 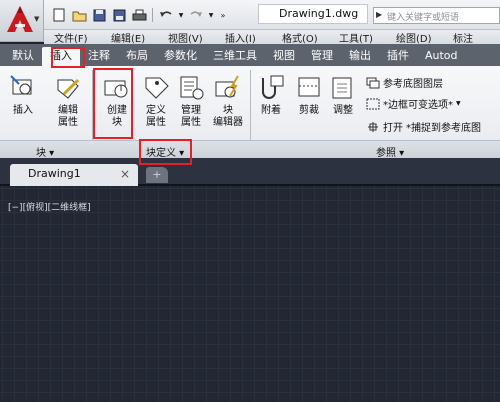 I want to click on define-attributes-label: 定义 属性, so click(x=156, y=116).